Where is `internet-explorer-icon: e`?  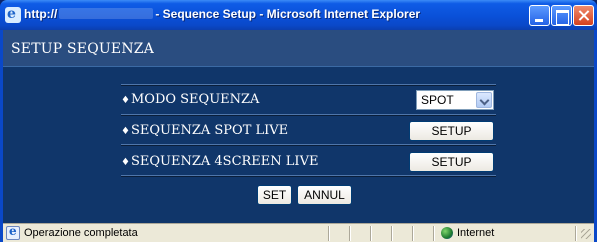
internet-explorer-icon: e is located at coordinates (13, 14).